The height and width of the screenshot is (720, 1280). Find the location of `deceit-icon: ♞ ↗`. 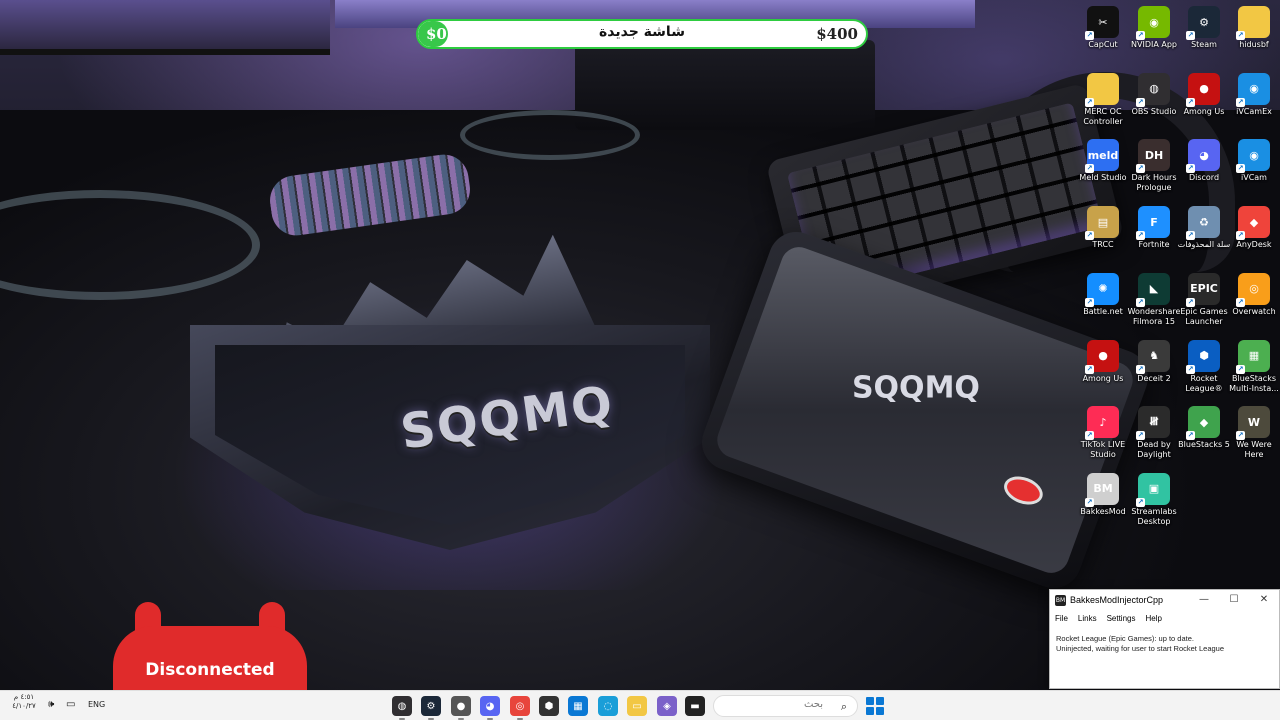

deceit-icon: ♞ ↗ is located at coordinates (1153, 356).